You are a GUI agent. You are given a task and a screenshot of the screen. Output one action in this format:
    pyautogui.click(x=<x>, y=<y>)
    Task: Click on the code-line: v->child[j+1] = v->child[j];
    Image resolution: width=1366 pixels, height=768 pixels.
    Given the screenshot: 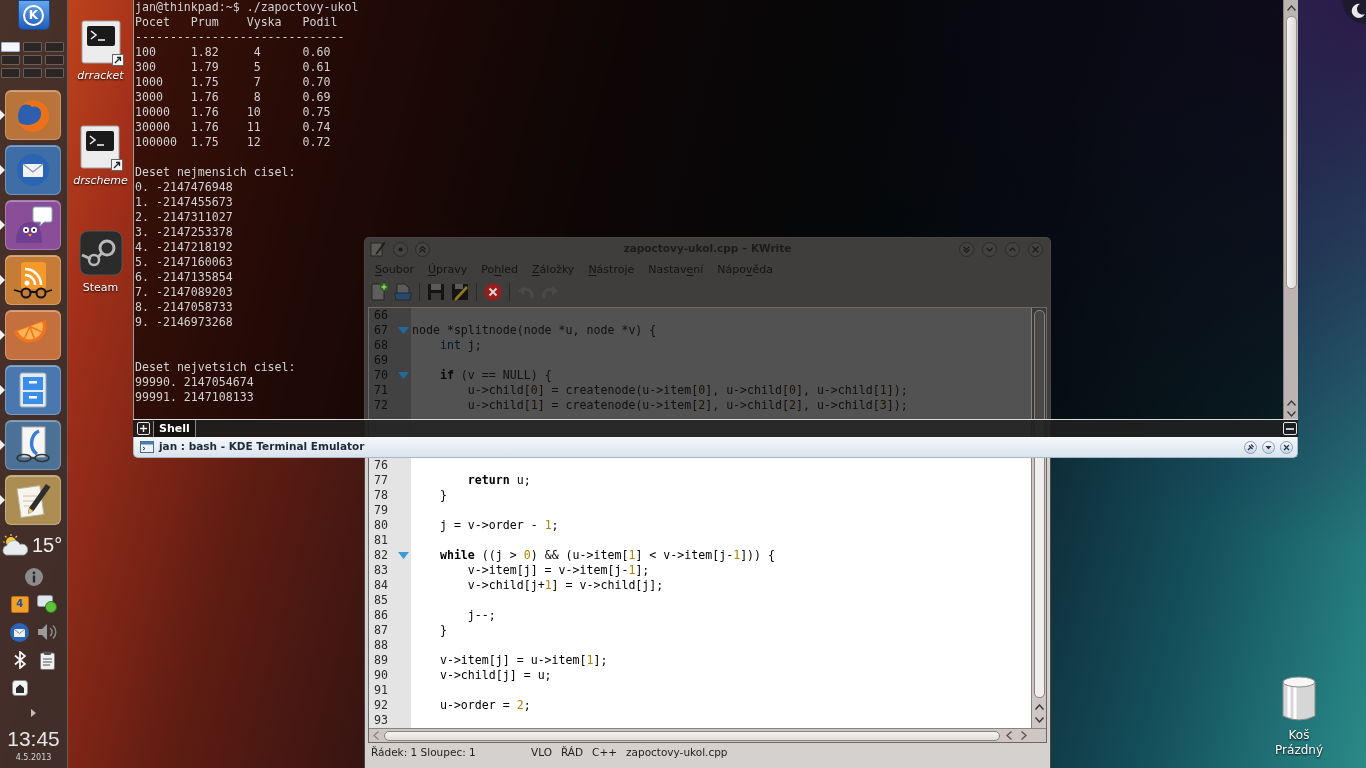 What is the action you would take?
    pyautogui.click(x=565, y=585)
    